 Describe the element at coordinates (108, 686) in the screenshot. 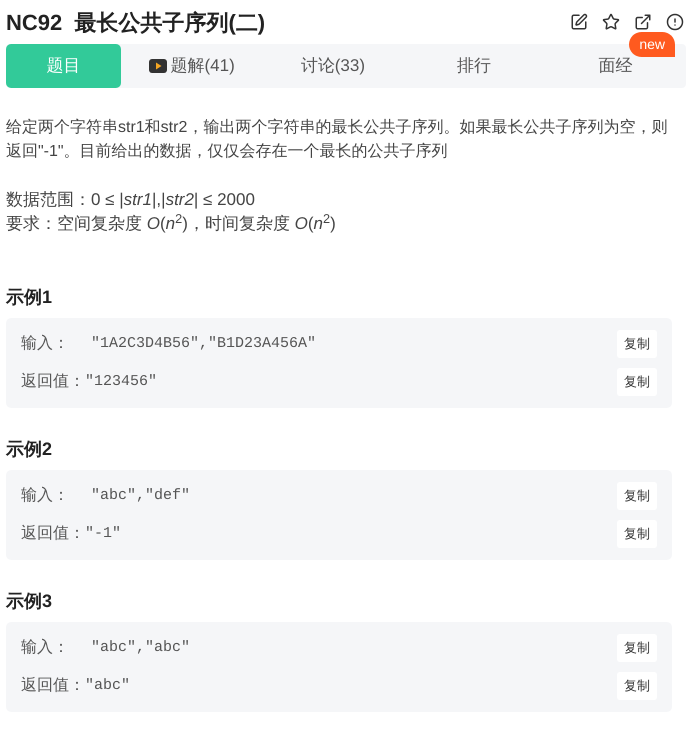

I see `field-value: "abc"` at that location.